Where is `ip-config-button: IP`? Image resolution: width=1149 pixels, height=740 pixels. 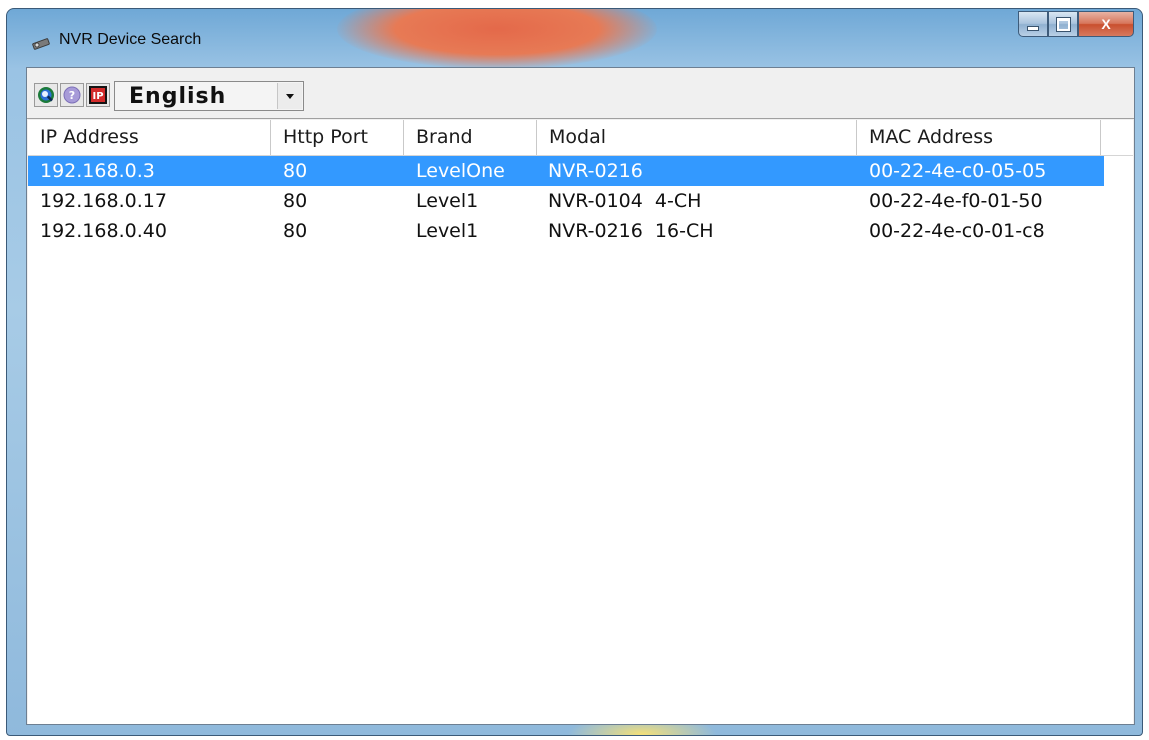 ip-config-button: IP is located at coordinates (98, 95).